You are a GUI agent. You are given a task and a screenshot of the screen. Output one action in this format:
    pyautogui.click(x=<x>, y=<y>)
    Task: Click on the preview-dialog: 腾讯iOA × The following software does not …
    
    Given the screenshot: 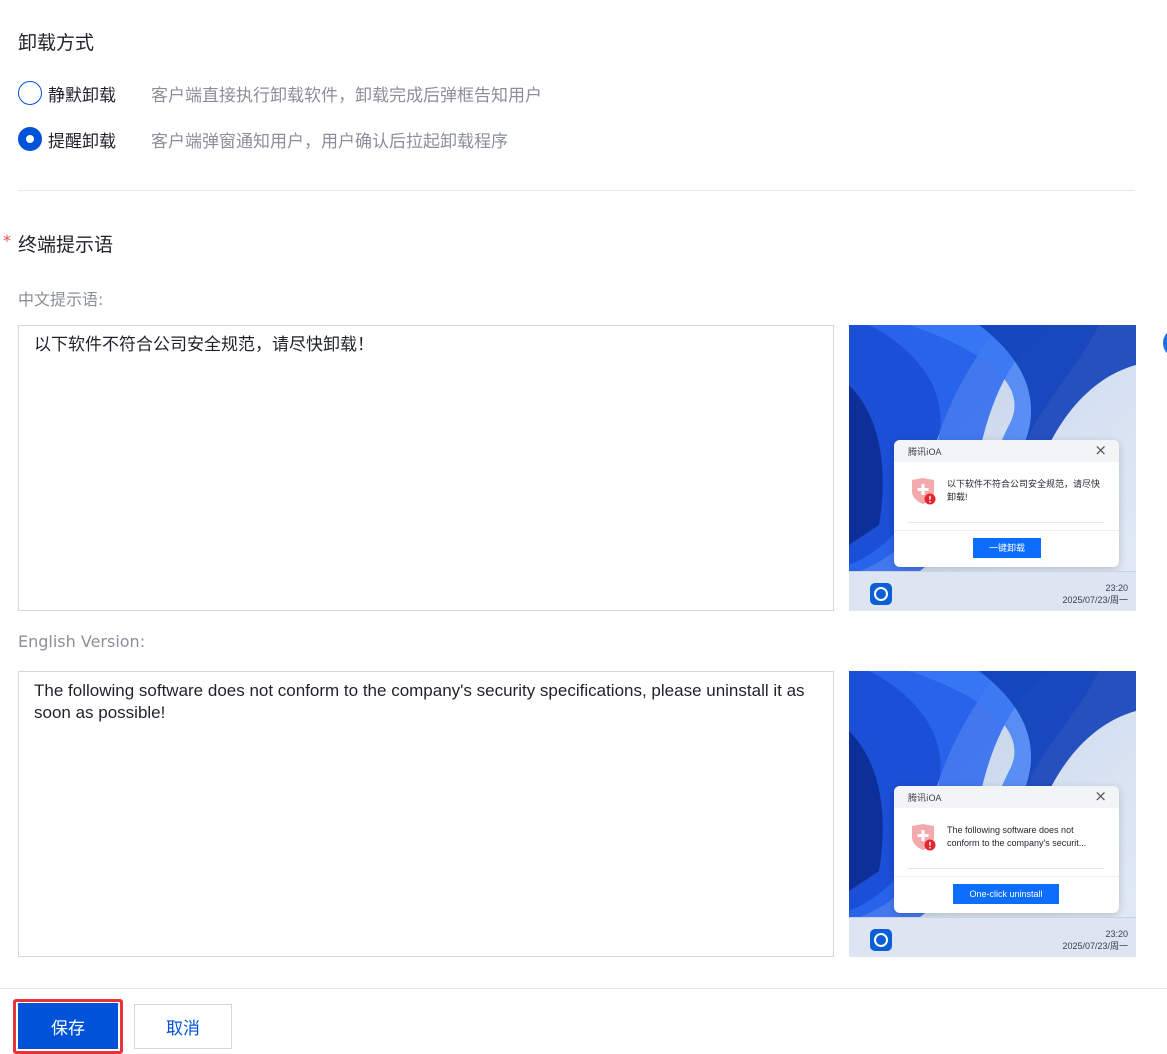 What is the action you would take?
    pyautogui.click(x=1006, y=849)
    